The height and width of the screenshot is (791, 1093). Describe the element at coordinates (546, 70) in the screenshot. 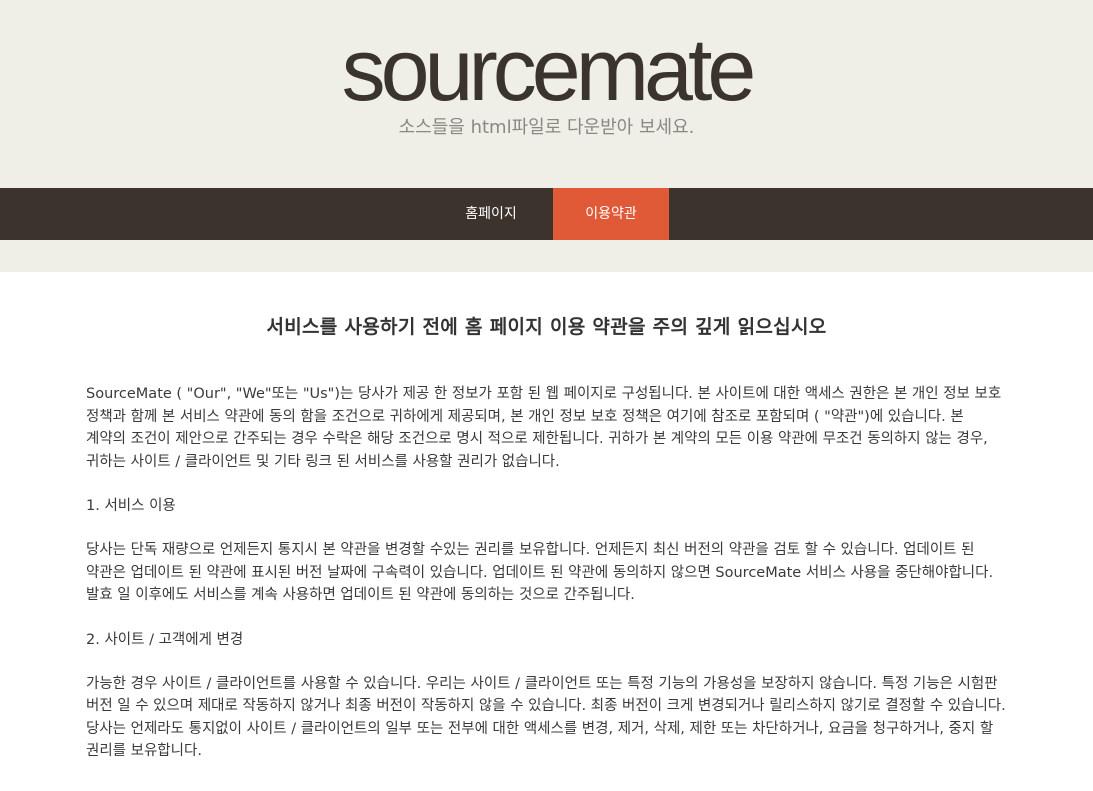

I see `site-logo: sourcemate` at that location.